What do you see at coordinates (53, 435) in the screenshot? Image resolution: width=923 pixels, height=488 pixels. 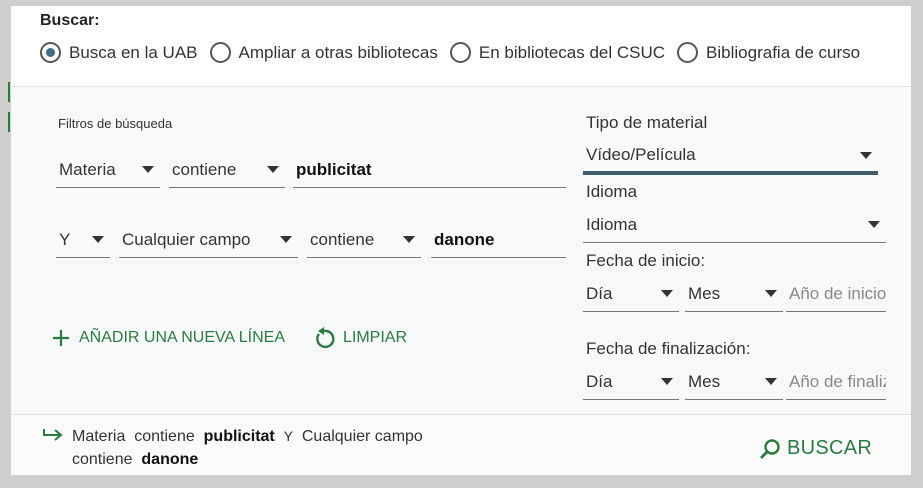 I see `arrow-right-icon` at bounding box center [53, 435].